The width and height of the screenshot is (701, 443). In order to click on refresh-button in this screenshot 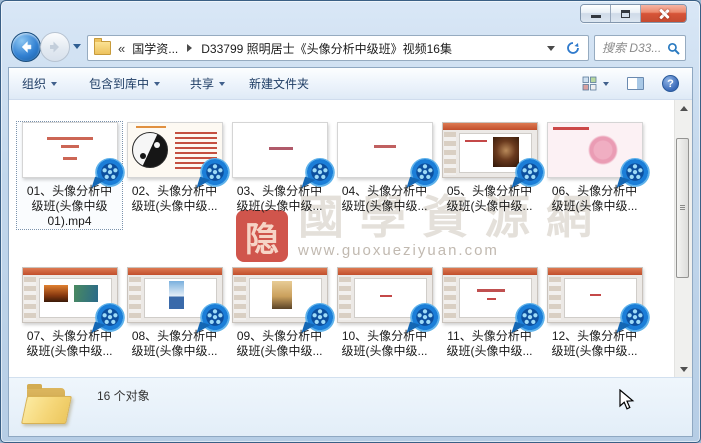, I will do `click(573, 48)`.